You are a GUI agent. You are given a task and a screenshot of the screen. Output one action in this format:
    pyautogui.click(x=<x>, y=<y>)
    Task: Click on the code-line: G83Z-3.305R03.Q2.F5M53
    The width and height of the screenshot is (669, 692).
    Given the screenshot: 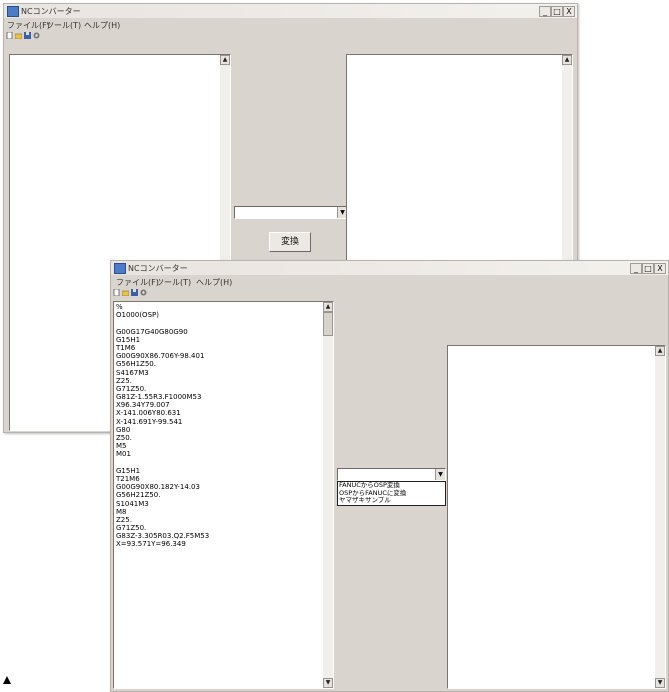 What is the action you would take?
    pyautogui.click(x=163, y=536)
    